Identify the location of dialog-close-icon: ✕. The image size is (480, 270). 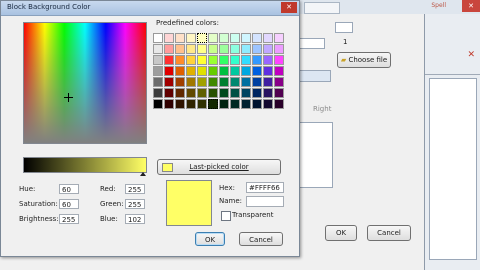
(289, 7).